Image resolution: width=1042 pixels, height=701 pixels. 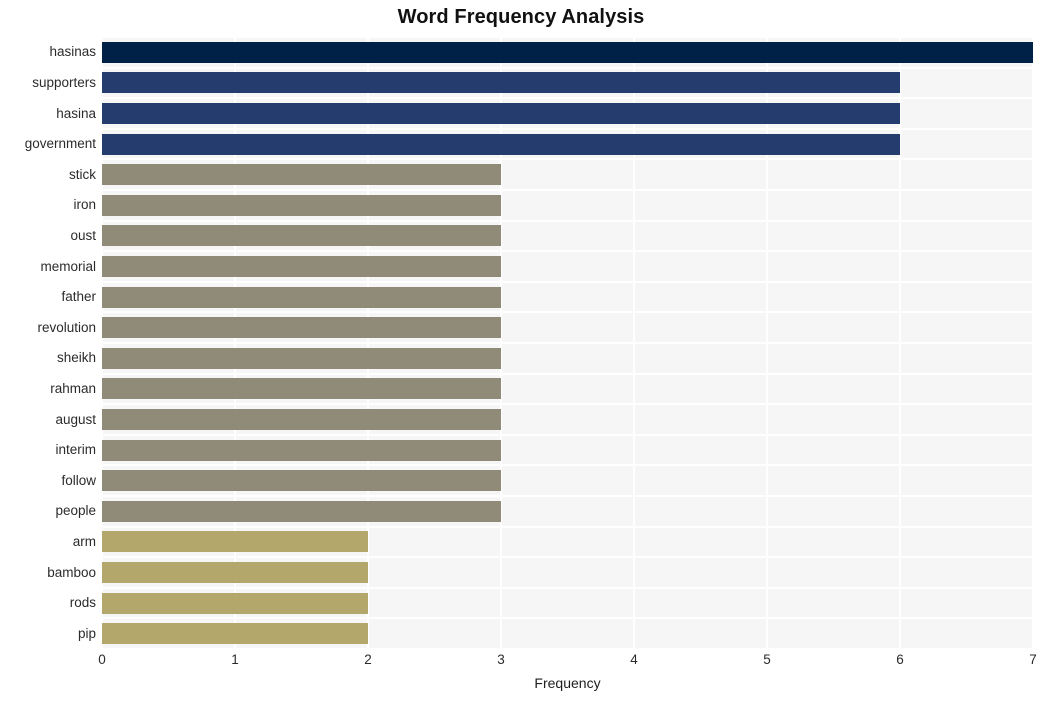 What do you see at coordinates (82, 603) in the screenshot?
I see `y-axis-tick-label: rods` at bounding box center [82, 603].